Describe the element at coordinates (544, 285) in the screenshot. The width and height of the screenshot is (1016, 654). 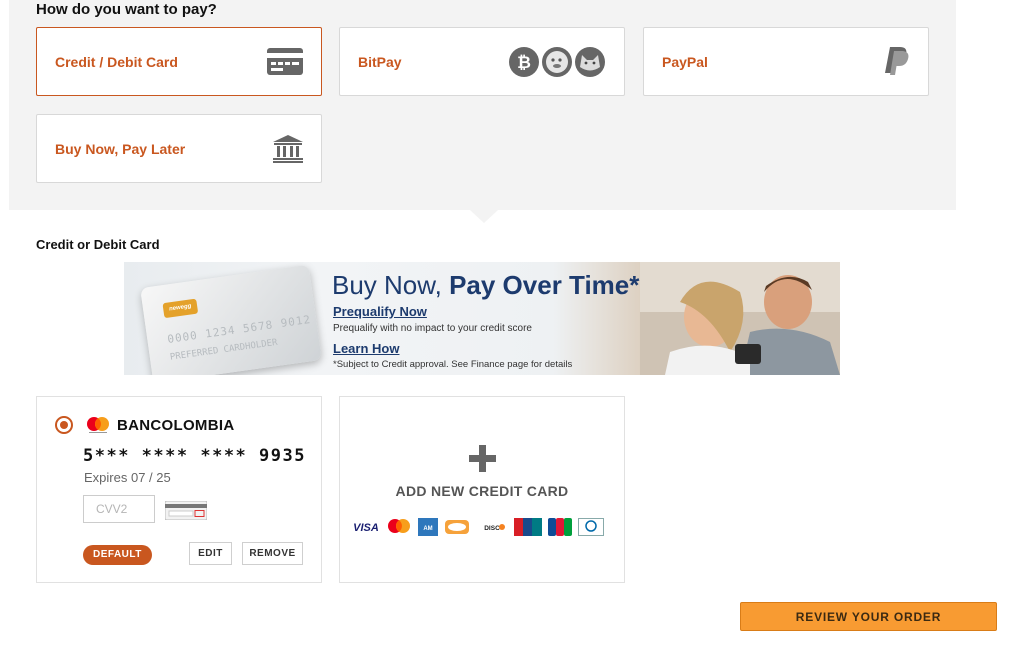
I see `headline-bold: Pay Over Time*` at that location.